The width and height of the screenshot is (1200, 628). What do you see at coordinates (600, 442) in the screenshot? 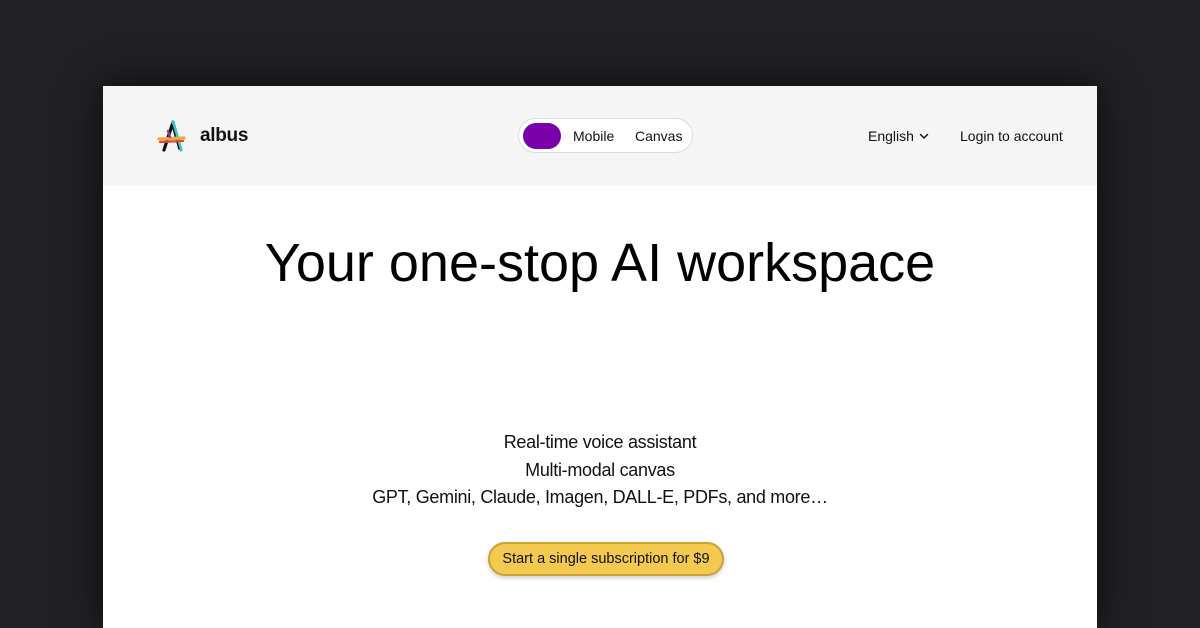
I see `feature-item-voice: Real-time voice assistant` at bounding box center [600, 442].